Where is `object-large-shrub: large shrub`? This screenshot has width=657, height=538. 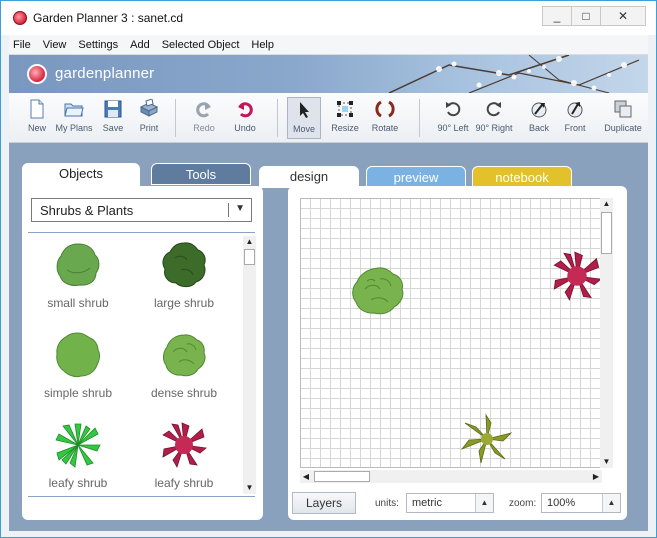 object-large-shrub: large shrub is located at coordinates (184, 280).